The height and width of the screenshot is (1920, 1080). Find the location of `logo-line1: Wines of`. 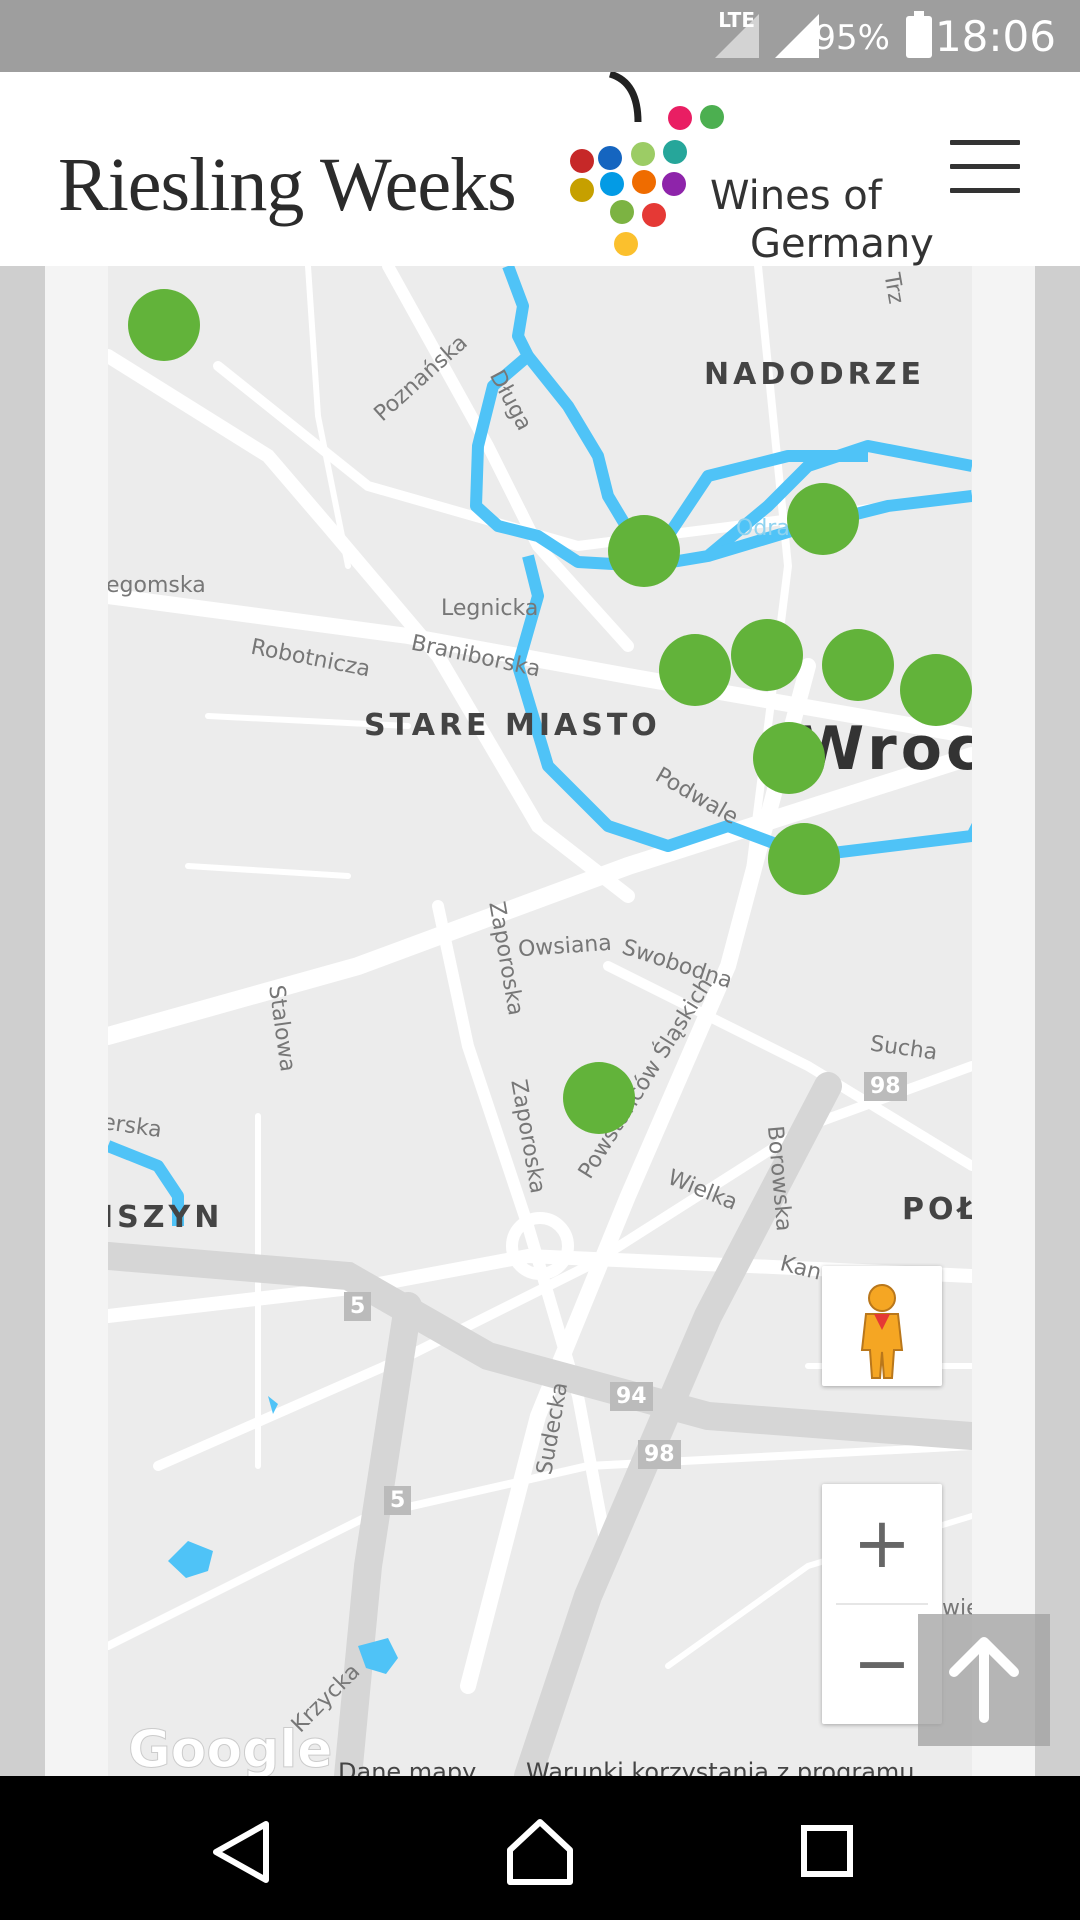

logo-line1: Wines of is located at coordinates (796, 196).